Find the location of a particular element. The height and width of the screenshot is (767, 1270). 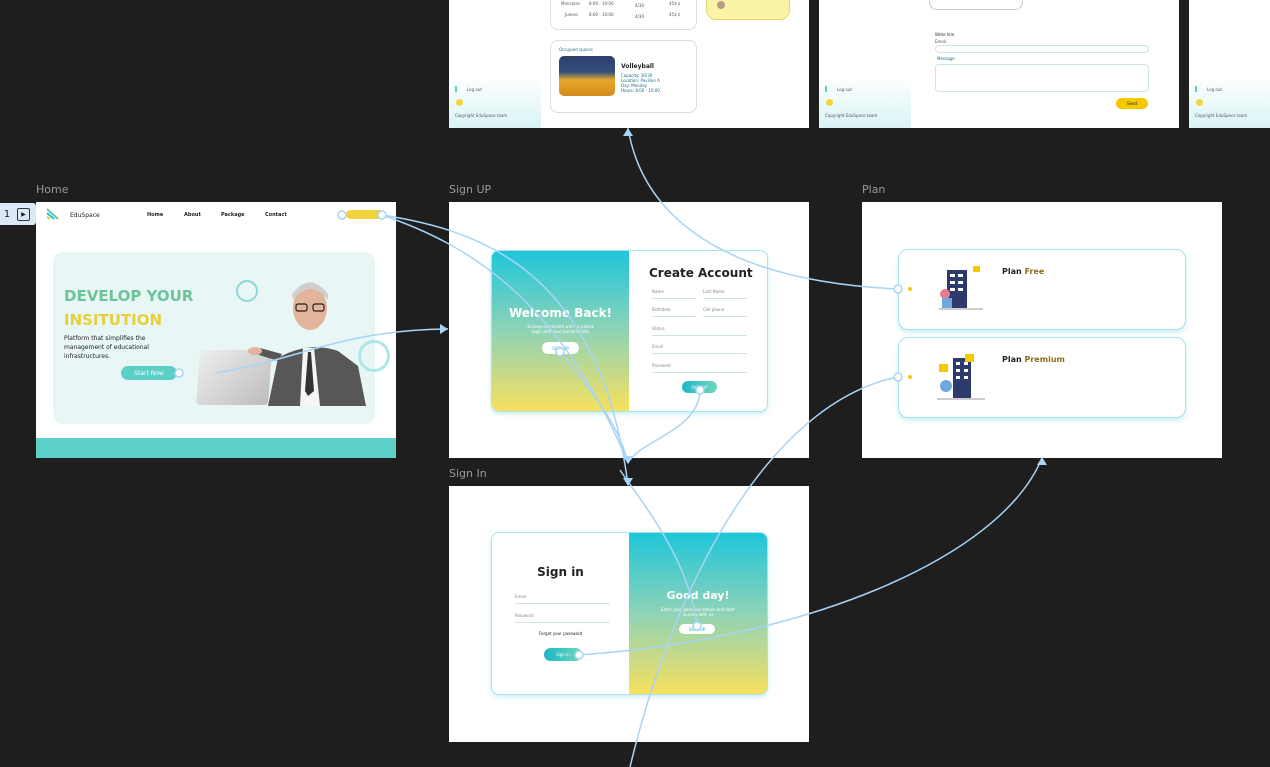

message-label: Message is located at coordinates (946, 58).